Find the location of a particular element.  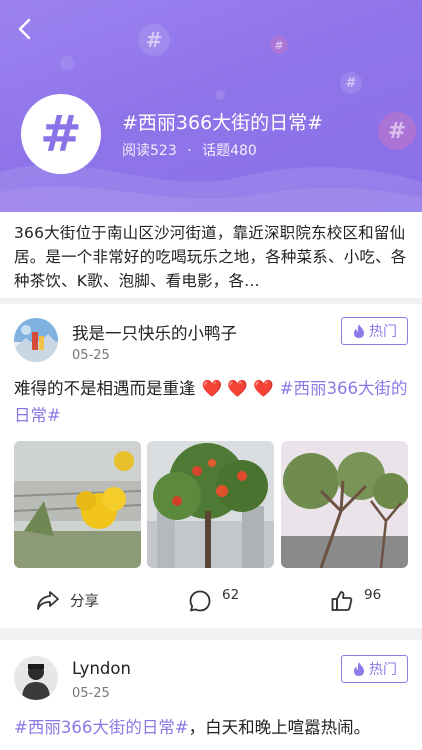

post-text: 难得的不是相遇而是重逢 ❤️ ❤️ ❤️ #西丽366大街的日常# is located at coordinates (212, 402).